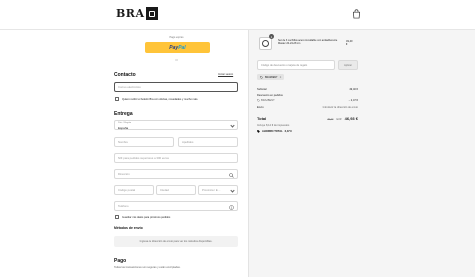 This screenshot has width=475, height=277. What do you see at coordinates (188, 142) in the screenshot?
I see `last-name-placeholder: Apellidos` at bounding box center [188, 142].